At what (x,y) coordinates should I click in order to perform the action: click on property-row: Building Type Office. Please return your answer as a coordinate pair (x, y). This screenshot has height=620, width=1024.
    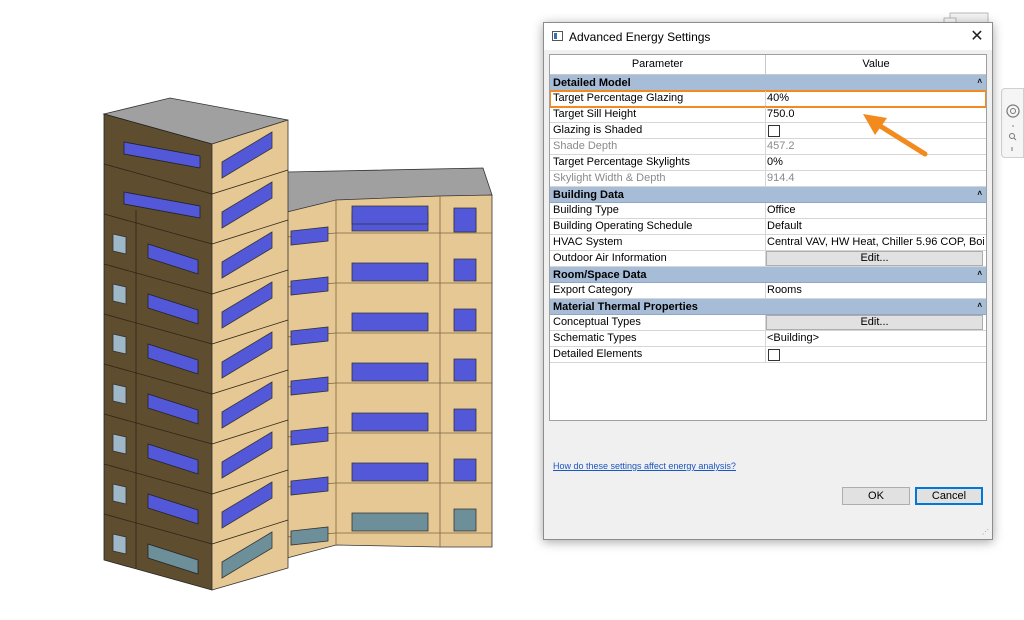
    Looking at the image, I should click on (768, 211).